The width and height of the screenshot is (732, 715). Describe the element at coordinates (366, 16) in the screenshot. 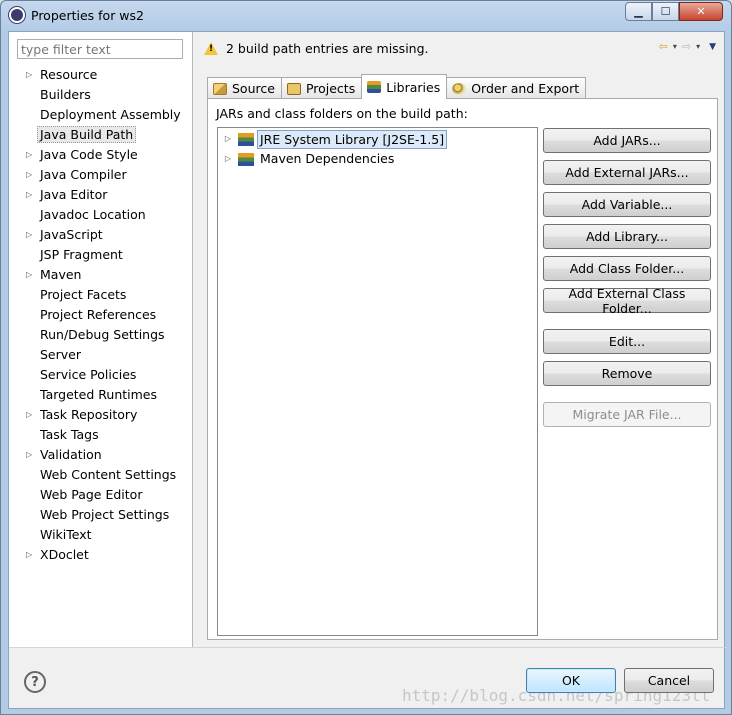

I see `title-bar: Properties for ws2 ▁ ☐ ✕` at that location.